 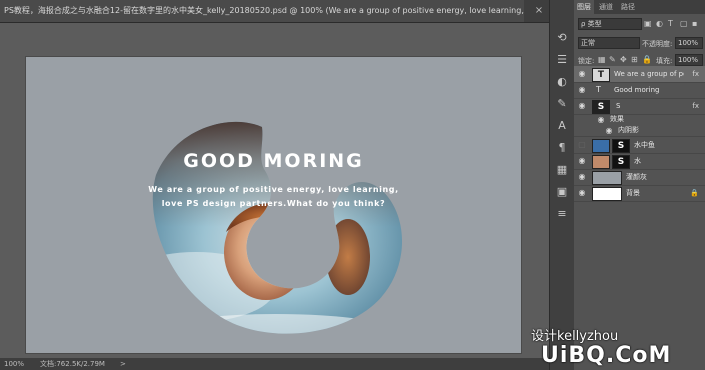 I want to click on filter-smart-icon: ▪, so click(x=694, y=24).